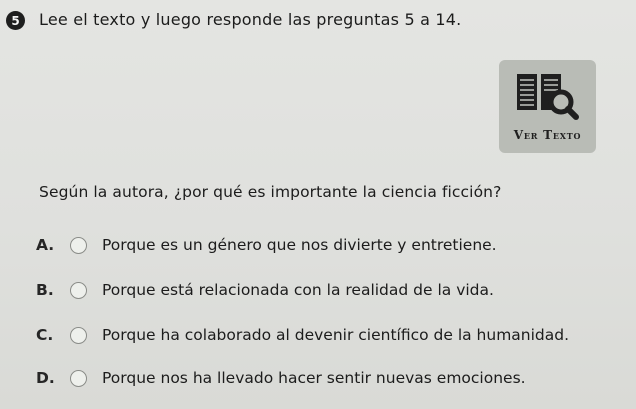  What do you see at coordinates (45, 335) in the screenshot?
I see `option-letter: C.` at bounding box center [45, 335].